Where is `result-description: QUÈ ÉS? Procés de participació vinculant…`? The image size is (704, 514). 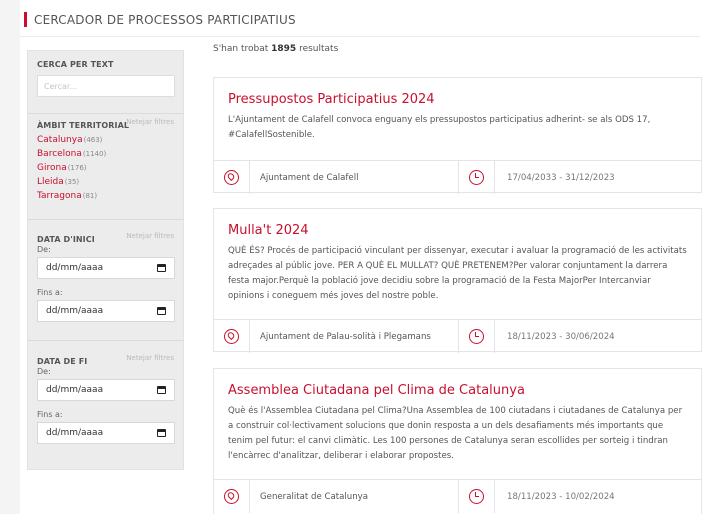 result-description: QUÈ ÉS? Procés de participació vinculant… is located at coordinates (457, 273).